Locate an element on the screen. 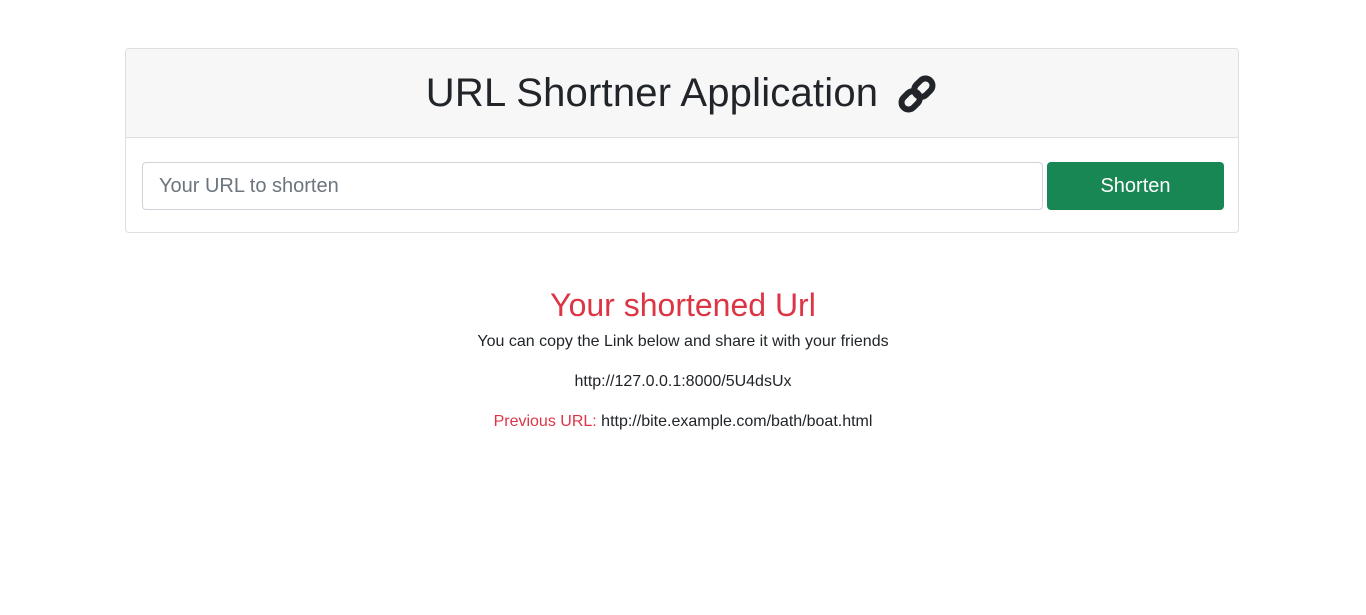 The height and width of the screenshot is (615, 1366). url-input is located at coordinates (592, 186).